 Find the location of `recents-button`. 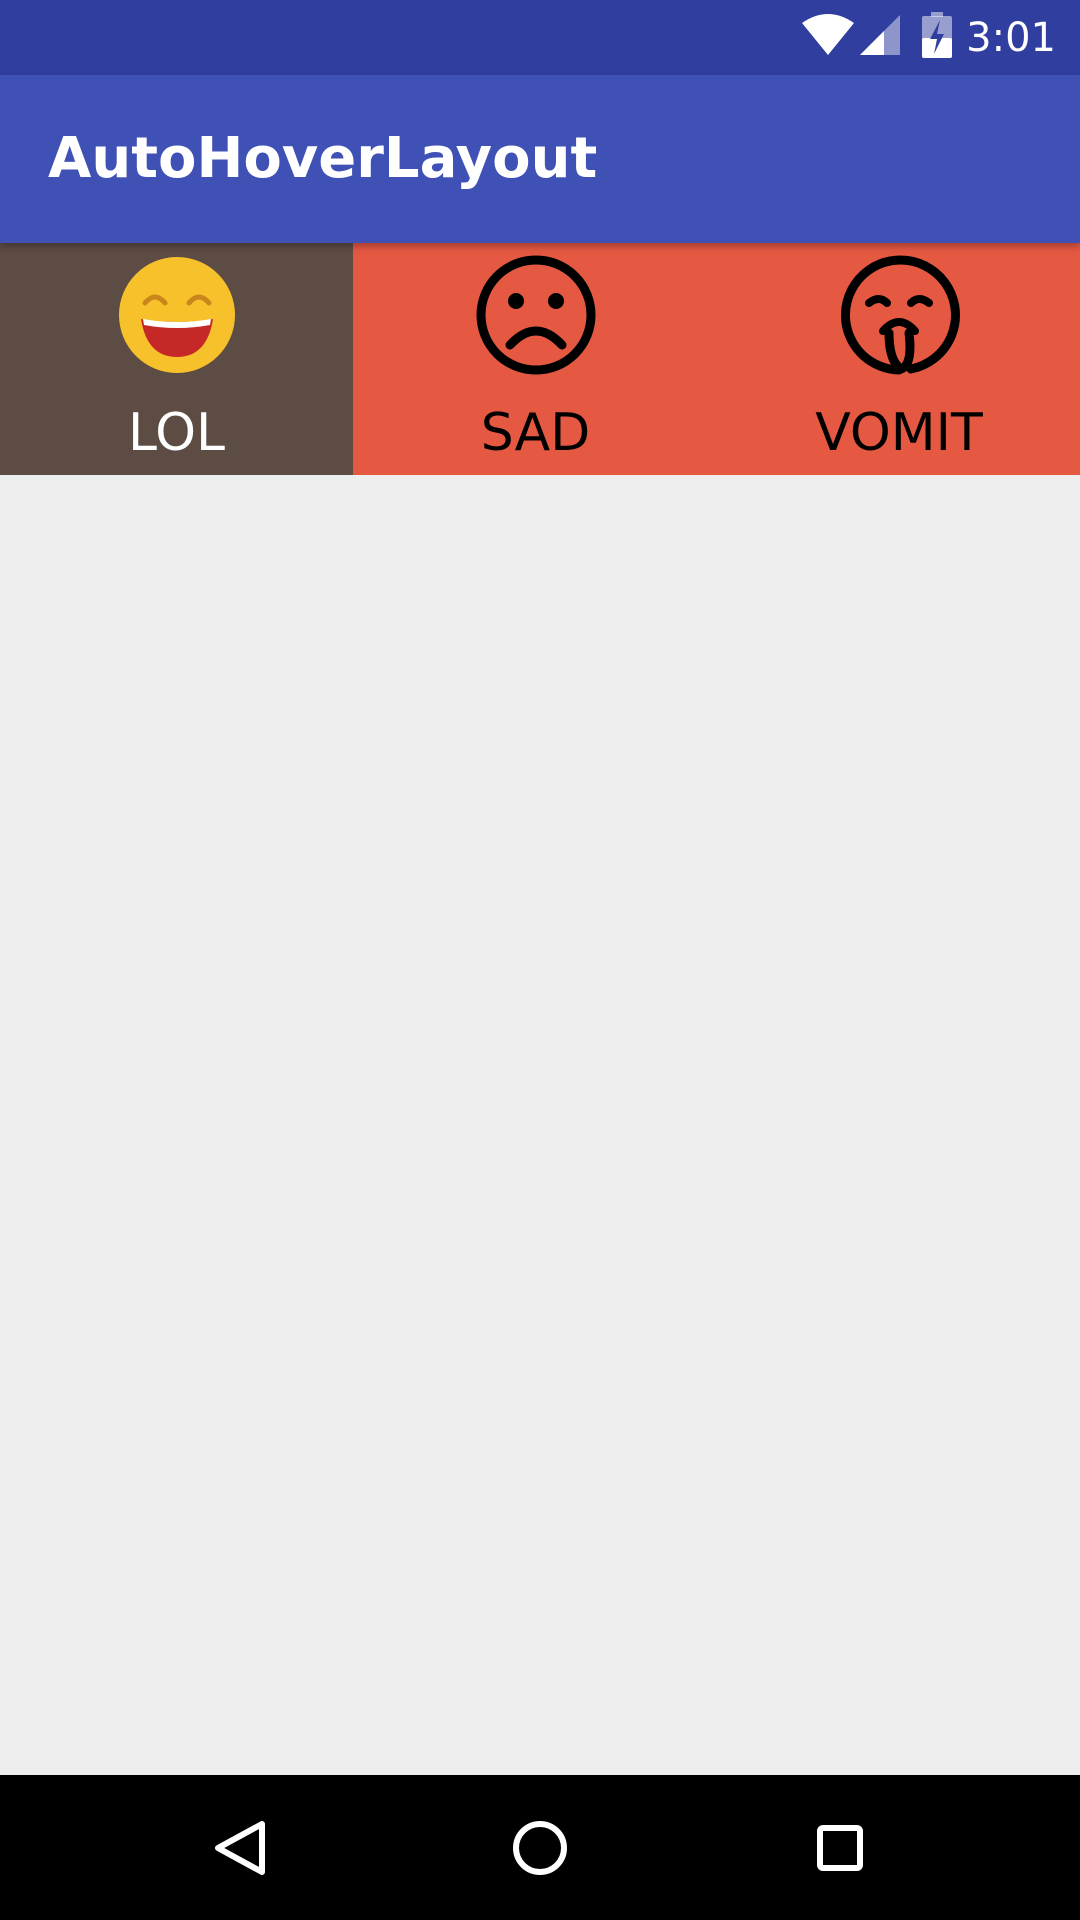

recents-button is located at coordinates (840, 1847).